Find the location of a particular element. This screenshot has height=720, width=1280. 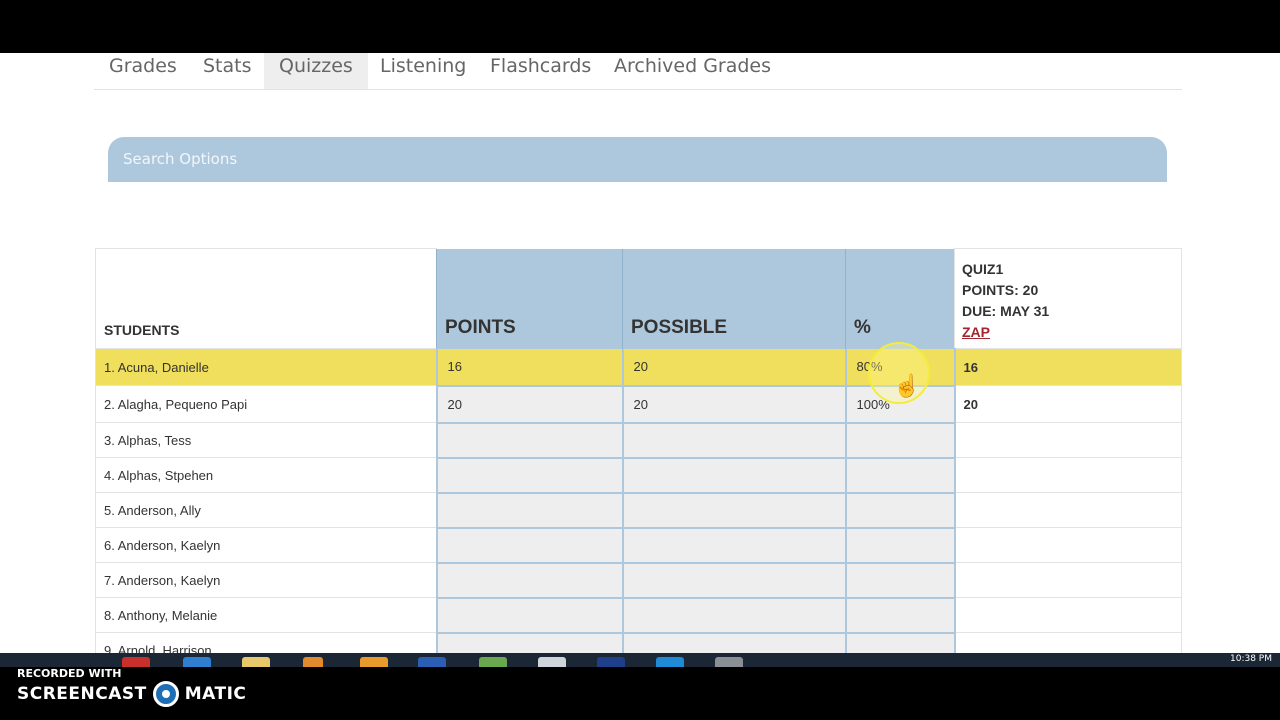

student-name: 2. Alagha, Pequeno Papi is located at coordinates (266, 404).